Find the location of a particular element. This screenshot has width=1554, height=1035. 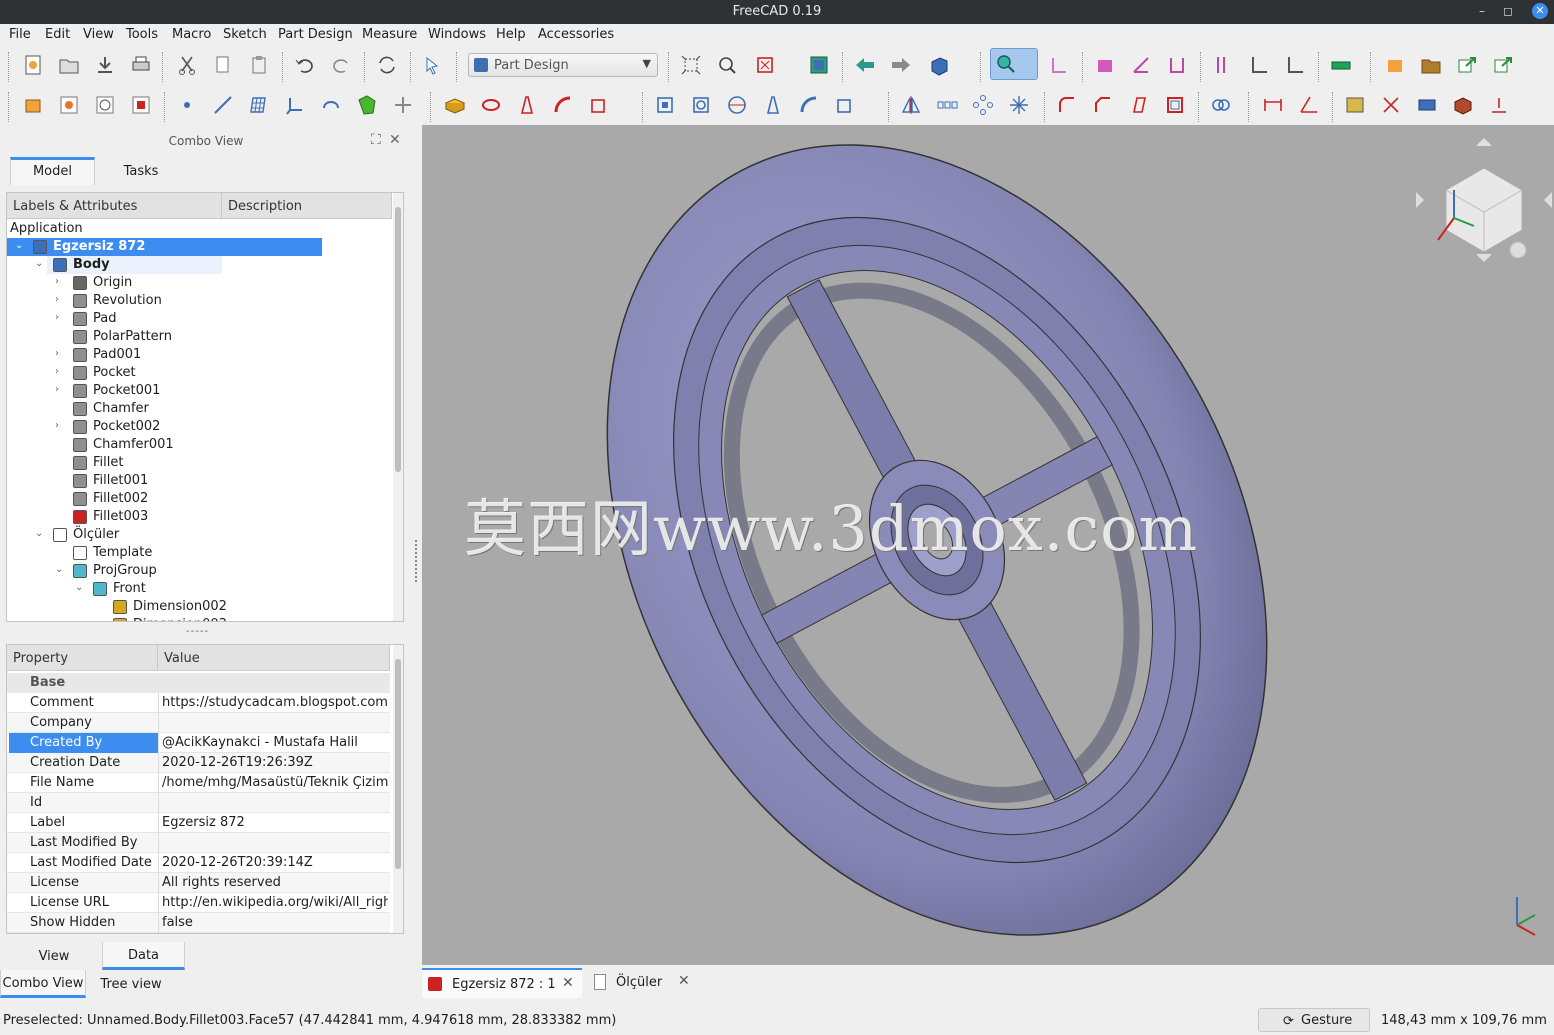

tree-item: › Pocket is located at coordinates (199, 373).